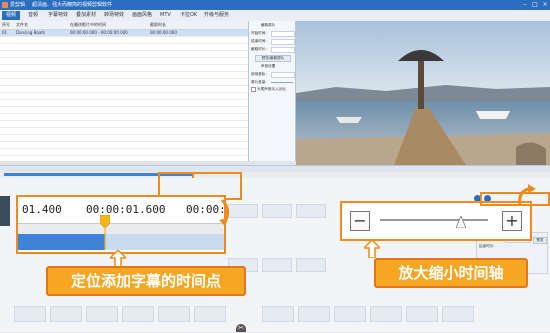 The height and width of the screenshot is (333, 550). I want to click on zoom-in-button: +, so click(512, 221).